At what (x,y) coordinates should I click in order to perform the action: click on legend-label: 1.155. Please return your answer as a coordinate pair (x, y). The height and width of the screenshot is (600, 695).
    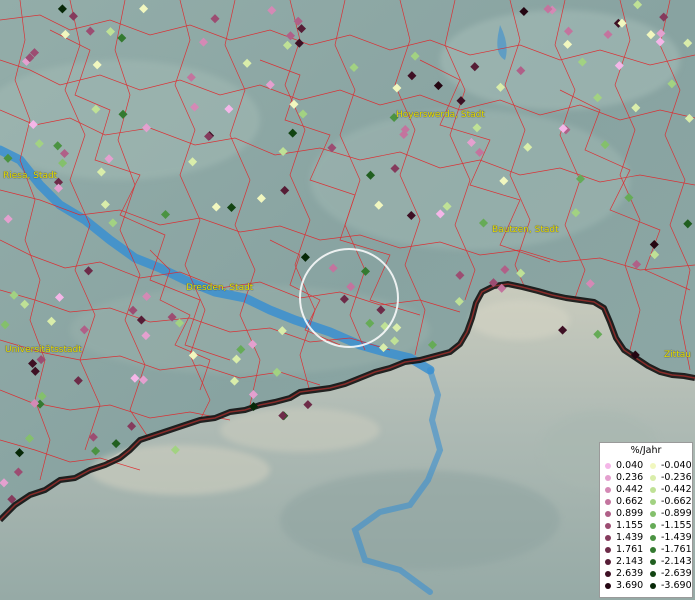
    Looking at the image, I should click on (630, 525).